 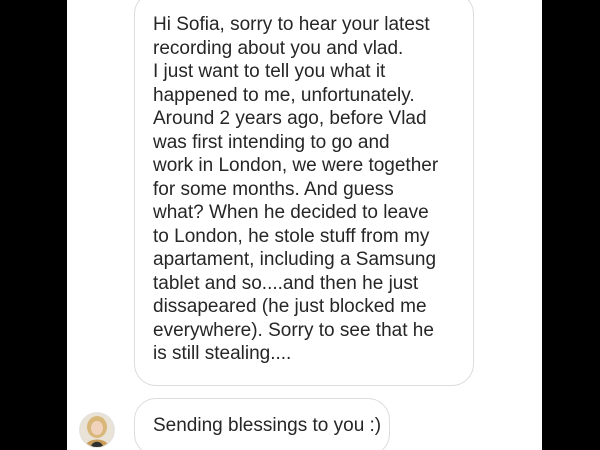 What do you see at coordinates (273, 189) in the screenshot?
I see `message-line: for some months. And guess` at bounding box center [273, 189].